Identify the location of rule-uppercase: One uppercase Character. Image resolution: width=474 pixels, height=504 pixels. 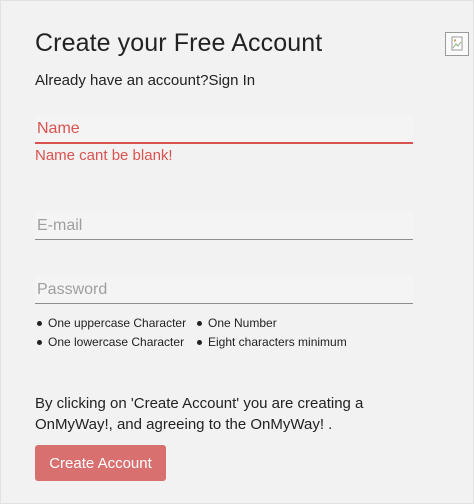
(117, 323).